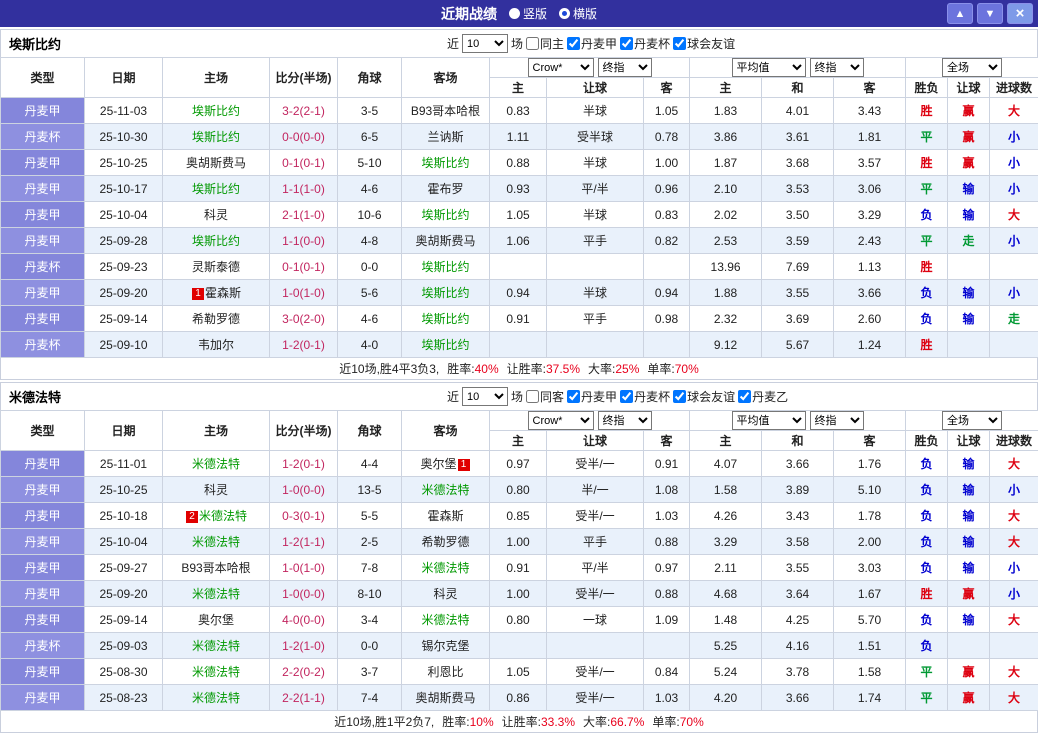  I want to click on team-link: 利恩比, so click(445, 672).